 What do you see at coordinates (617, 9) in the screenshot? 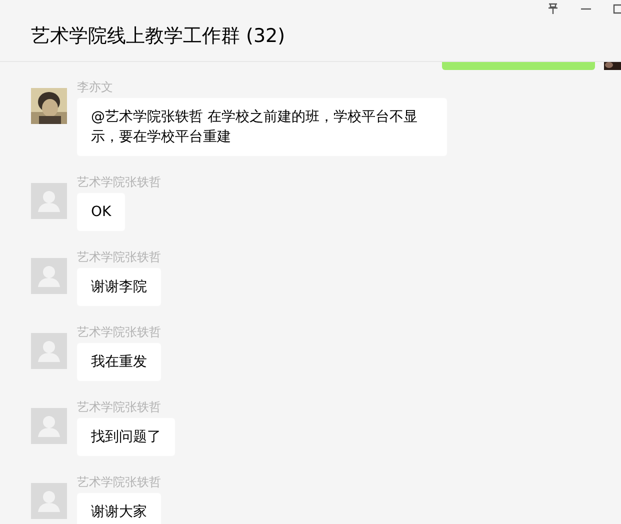
I see `maximize-icon` at bounding box center [617, 9].